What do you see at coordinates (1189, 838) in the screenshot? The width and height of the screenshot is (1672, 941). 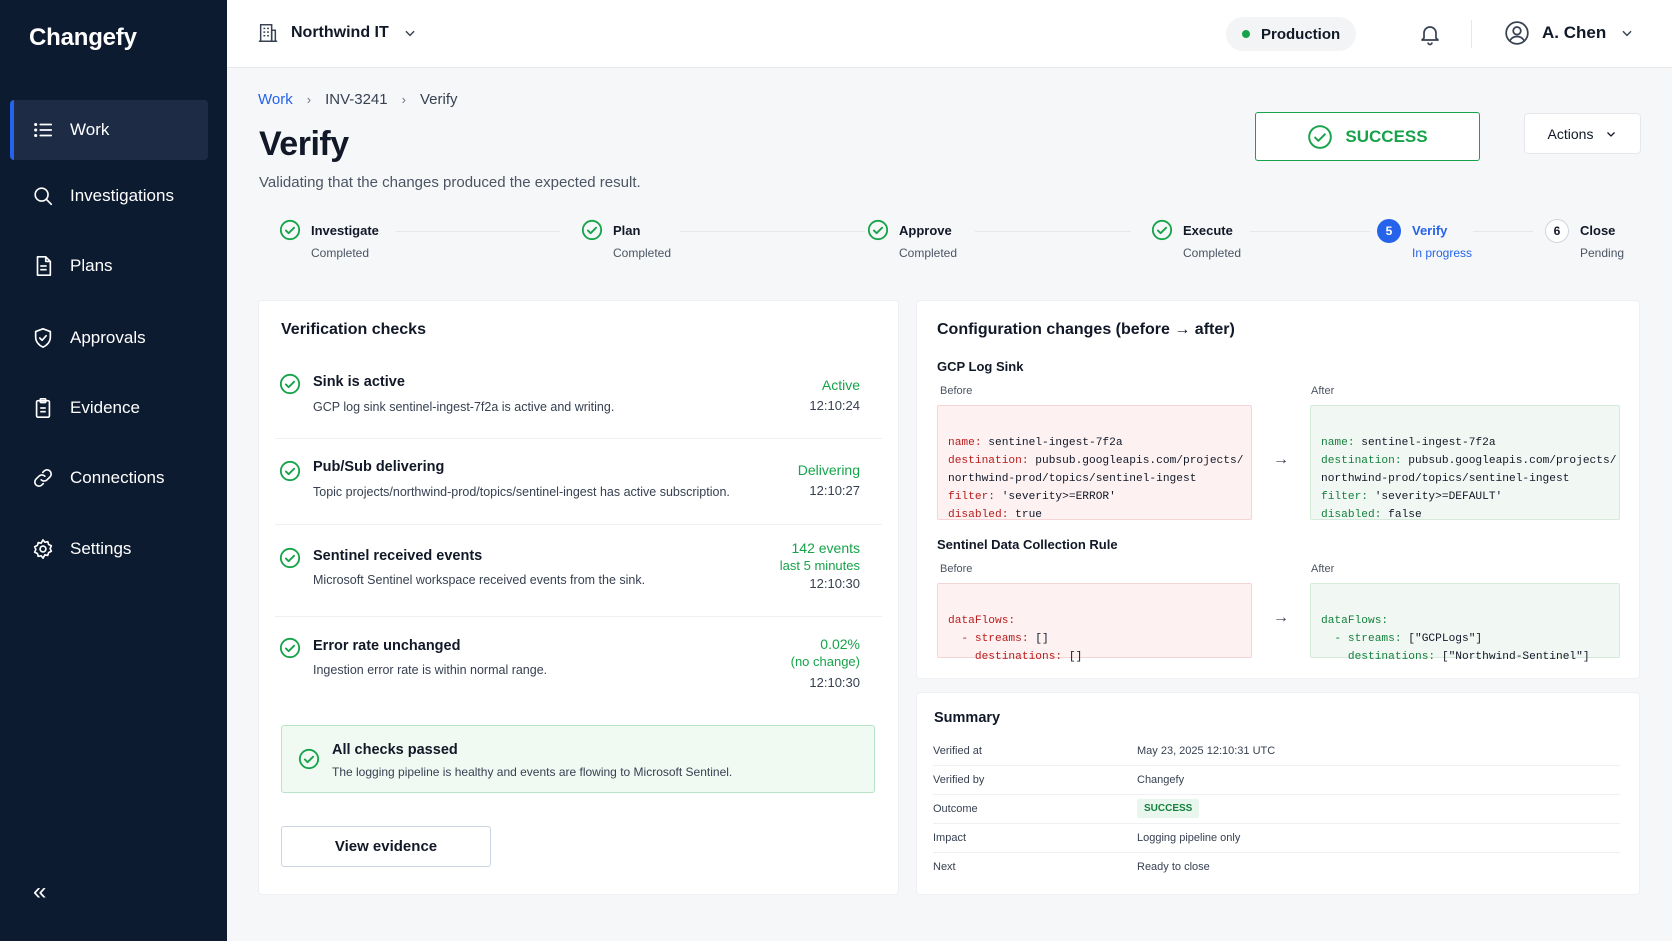 I see `summary-value: Logging pipeline only` at bounding box center [1189, 838].